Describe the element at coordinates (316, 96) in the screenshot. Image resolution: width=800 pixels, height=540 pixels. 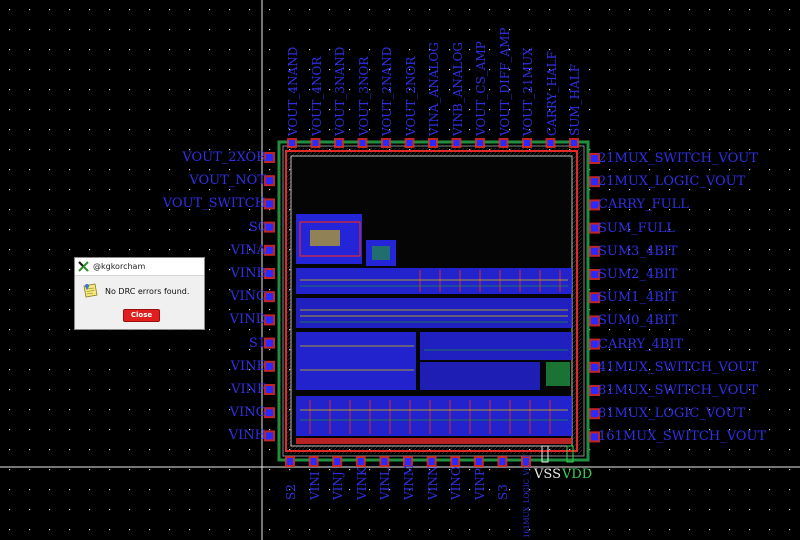
I see `top-pin-label: VOUT_4NOR` at that location.